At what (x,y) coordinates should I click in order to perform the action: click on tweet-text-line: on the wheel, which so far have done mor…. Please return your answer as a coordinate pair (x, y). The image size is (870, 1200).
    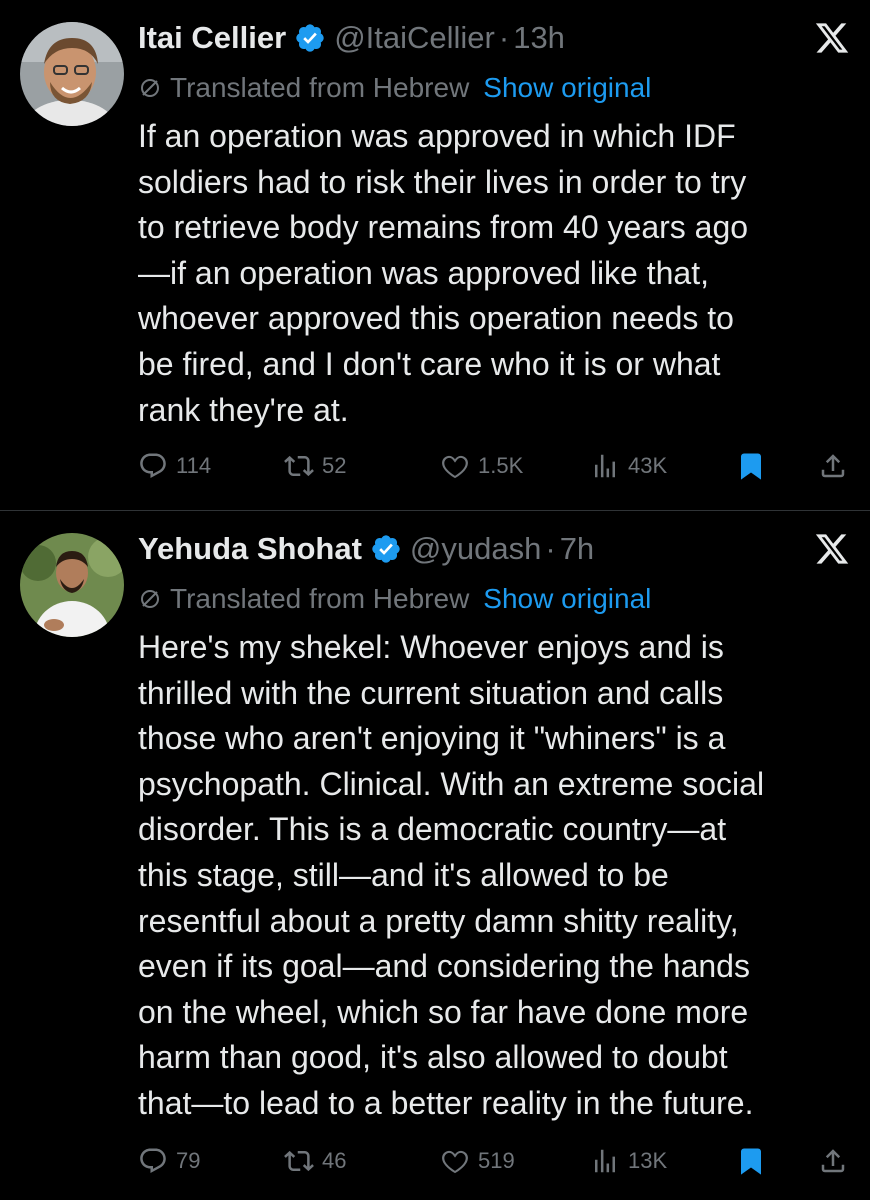
    Looking at the image, I should click on (443, 1011).